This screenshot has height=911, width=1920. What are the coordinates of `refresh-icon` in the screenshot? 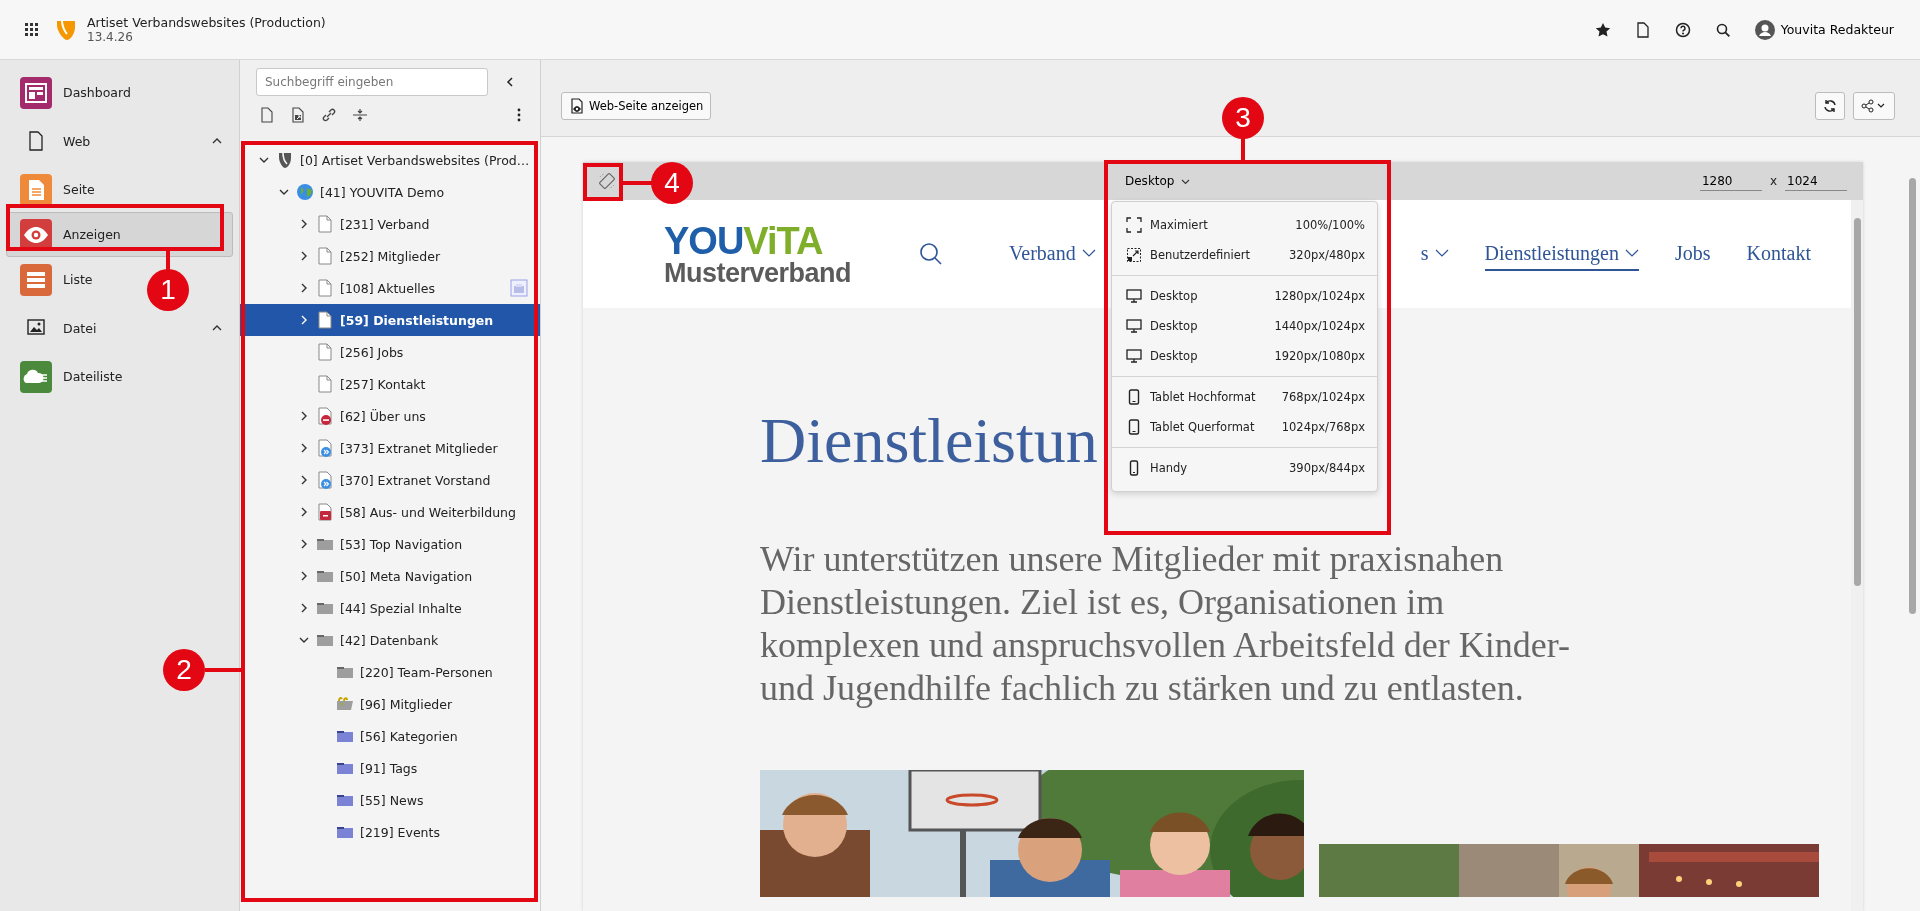 It's located at (1830, 106).